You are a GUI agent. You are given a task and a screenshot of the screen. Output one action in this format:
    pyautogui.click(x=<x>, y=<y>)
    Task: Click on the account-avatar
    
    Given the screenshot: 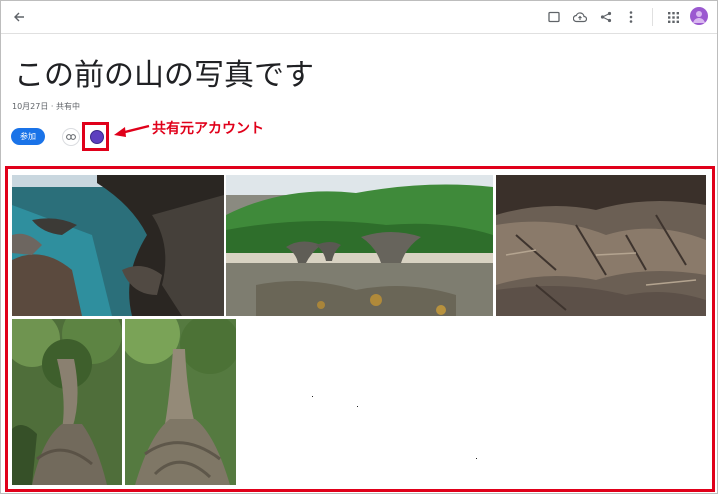 What is the action you would take?
    pyautogui.click(x=699, y=16)
    